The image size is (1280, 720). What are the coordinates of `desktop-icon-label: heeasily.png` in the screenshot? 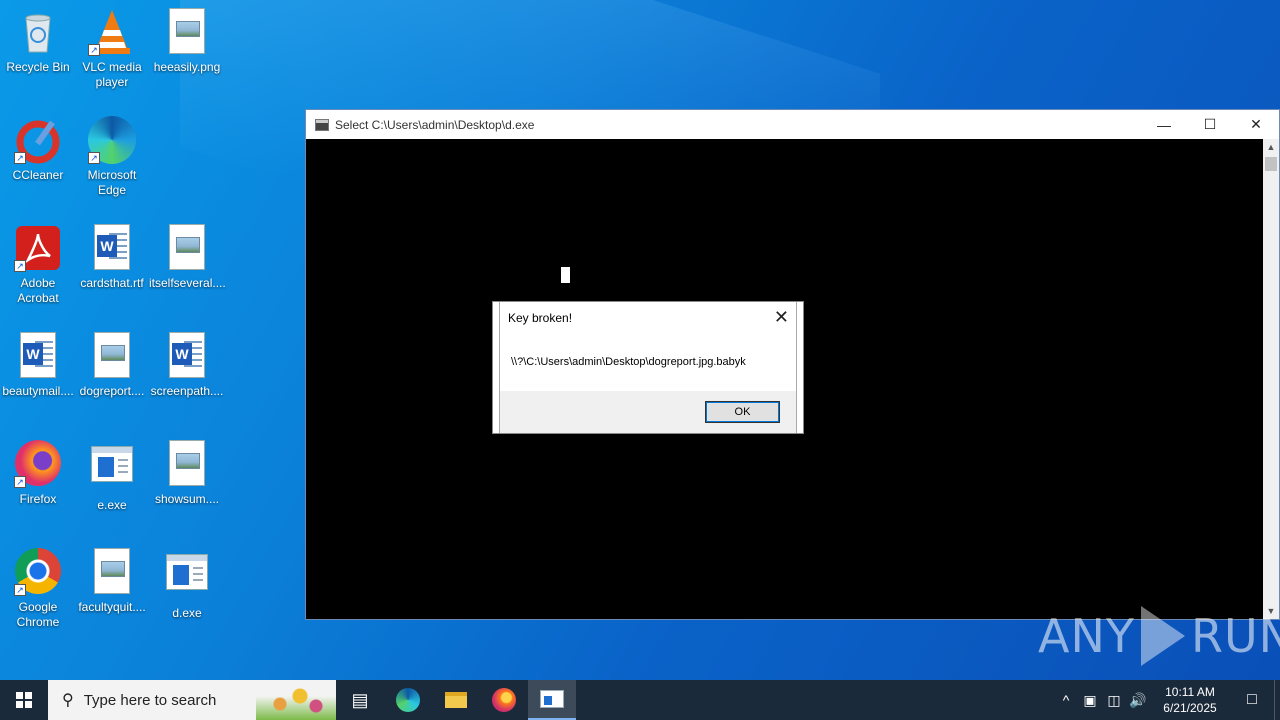 It's located at (187, 67).